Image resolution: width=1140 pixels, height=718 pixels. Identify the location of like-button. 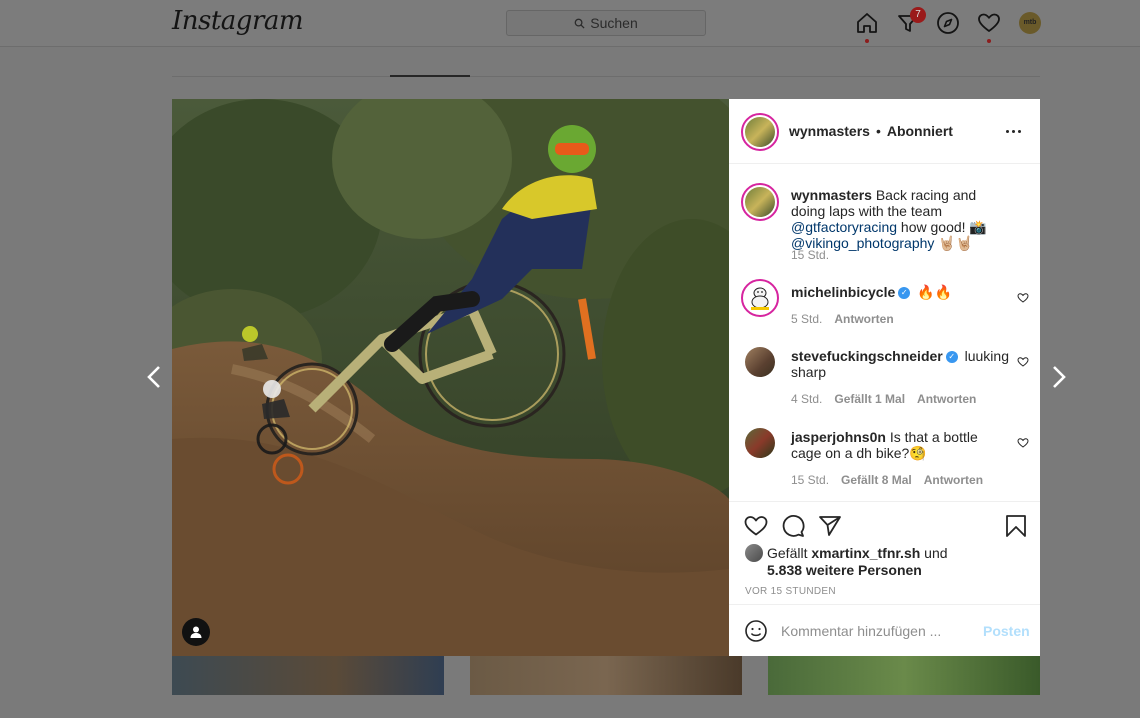
(757, 527).